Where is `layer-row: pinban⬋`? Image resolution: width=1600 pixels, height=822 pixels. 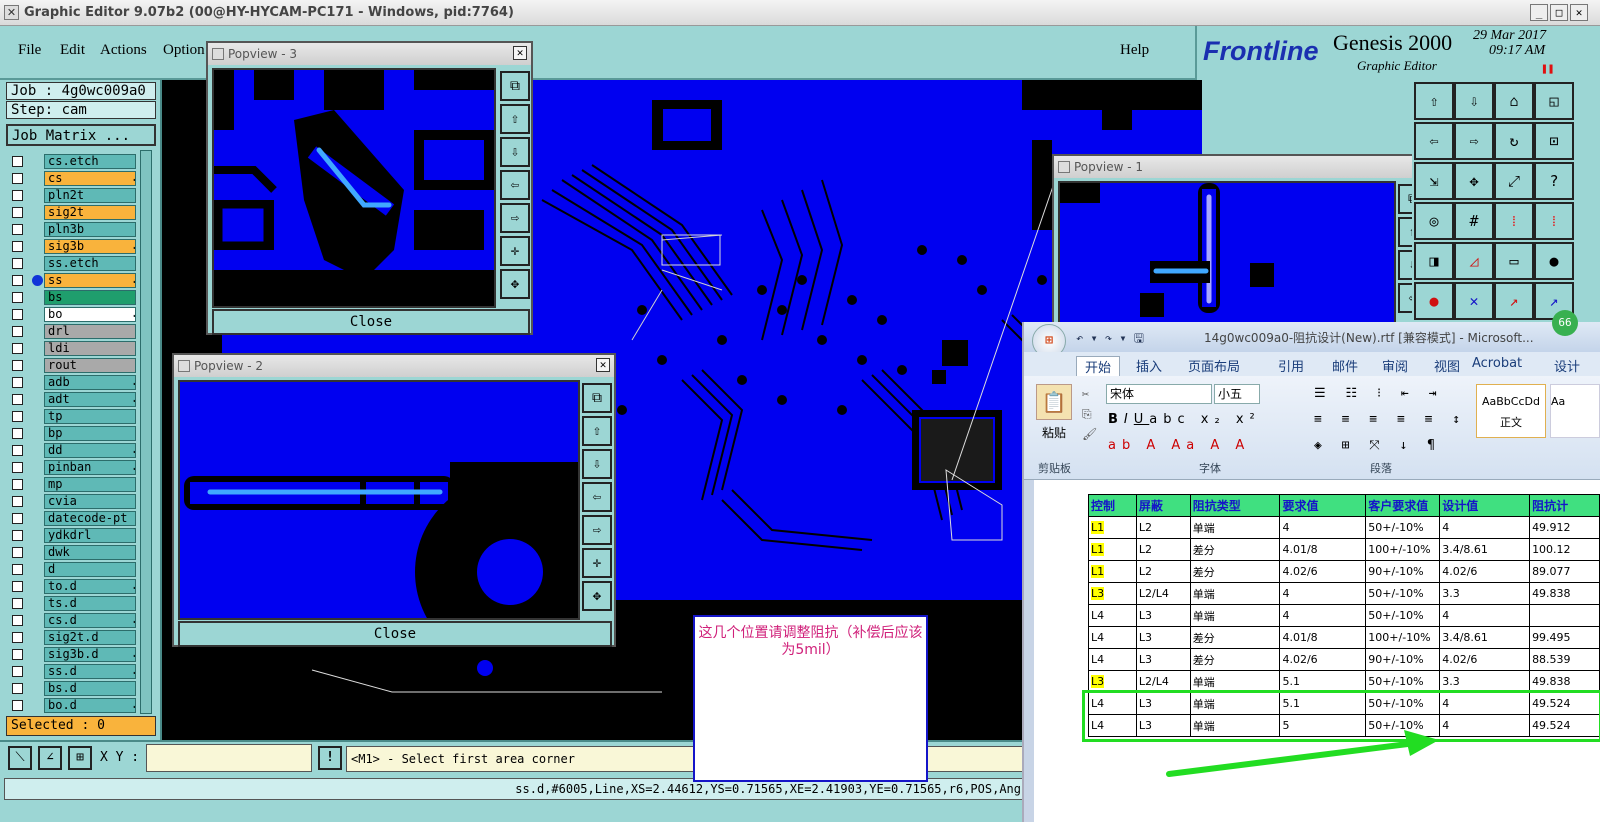
layer-row: pinban⬋ is located at coordinates (76, 467).